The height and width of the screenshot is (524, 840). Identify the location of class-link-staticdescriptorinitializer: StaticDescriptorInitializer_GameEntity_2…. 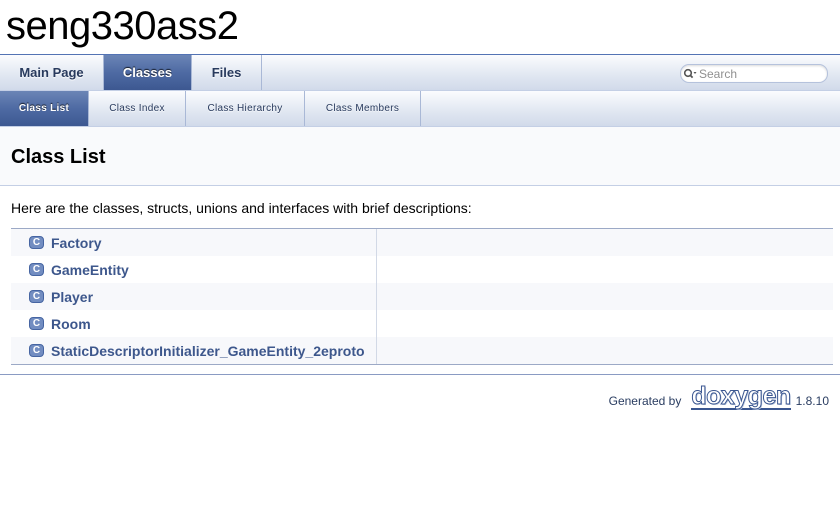
(208, 351).